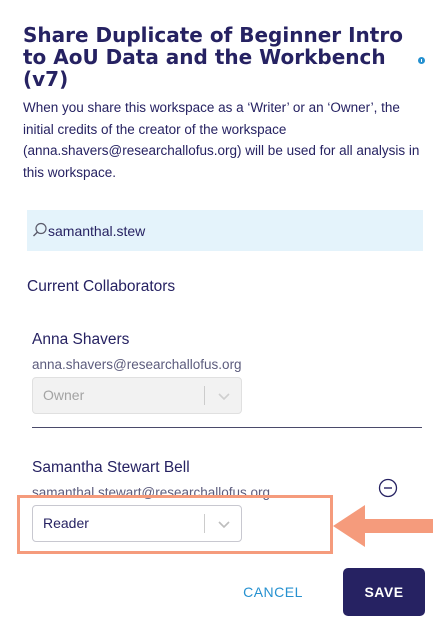  Describe the element at coordinates (101, 286) in the screenshot. I see `section-label-collaborators: Current Collaborators` at that location.